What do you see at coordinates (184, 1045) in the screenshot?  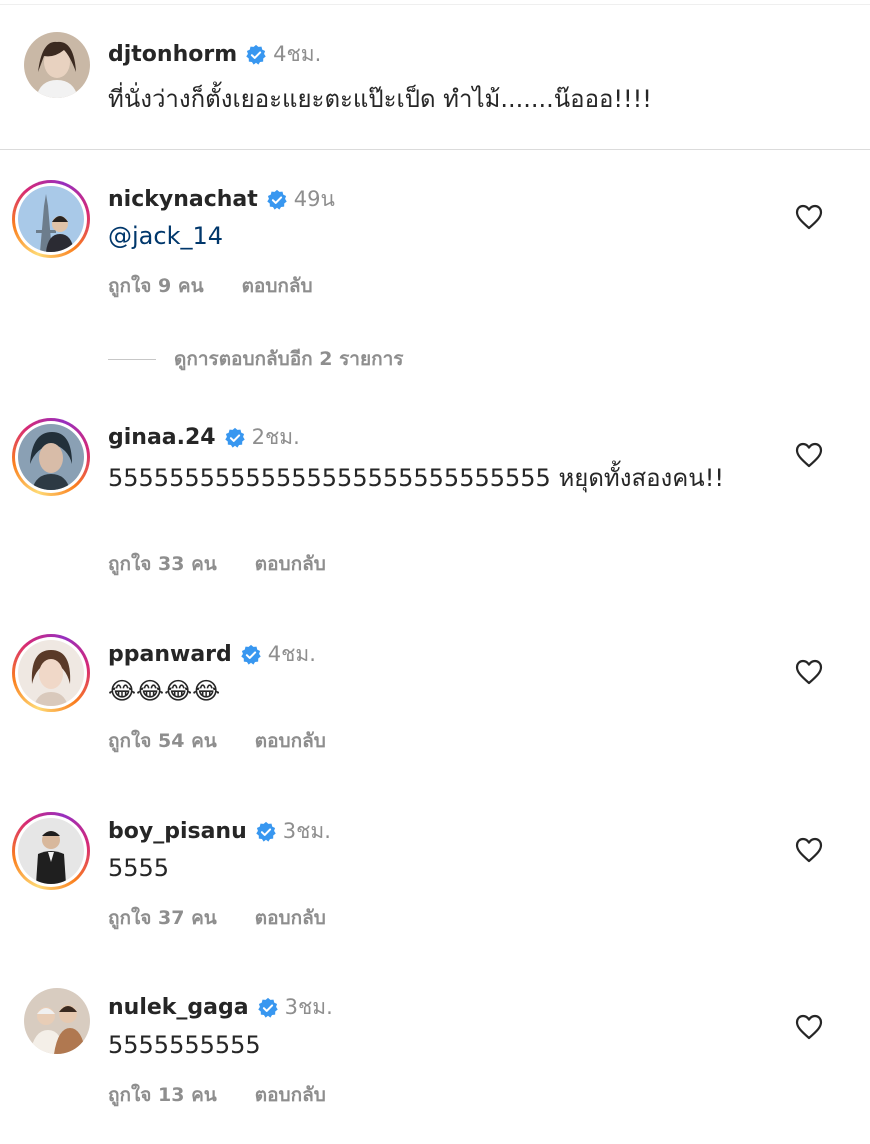 I see `comment-text: 5555555555` at bounding box center [184, 1045].